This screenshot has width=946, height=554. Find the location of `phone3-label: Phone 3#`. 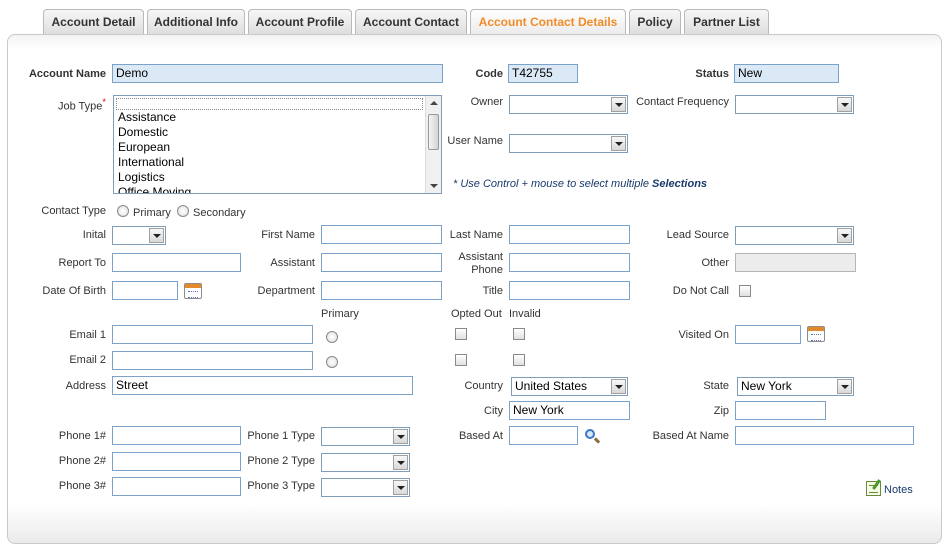

phone3-label: Phone 3# is located at coordinates (82, 486).